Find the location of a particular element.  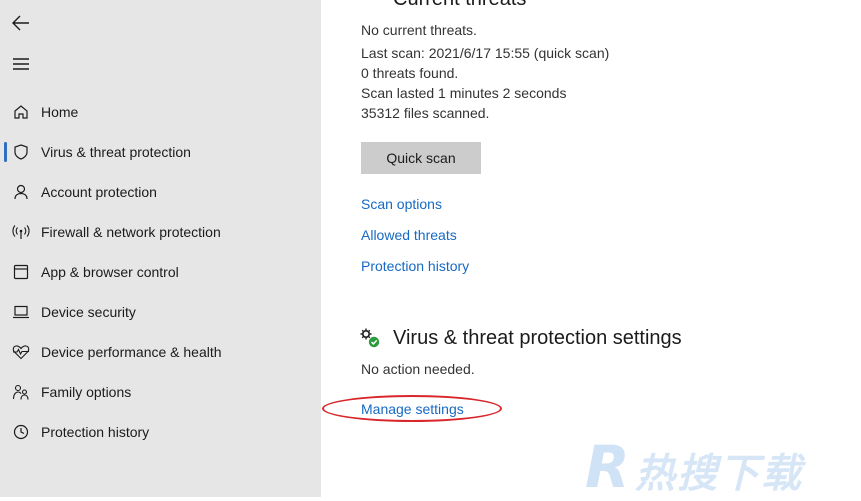

wireless-antenna-icon is located at coordinates (21, 232).